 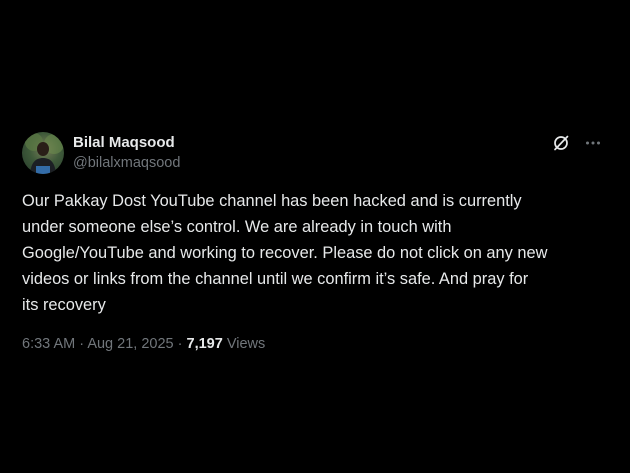 What do you see at coordinates (246, 344) in the screenshot?
I see `views-label: Views` at bounding box center [246, 344].